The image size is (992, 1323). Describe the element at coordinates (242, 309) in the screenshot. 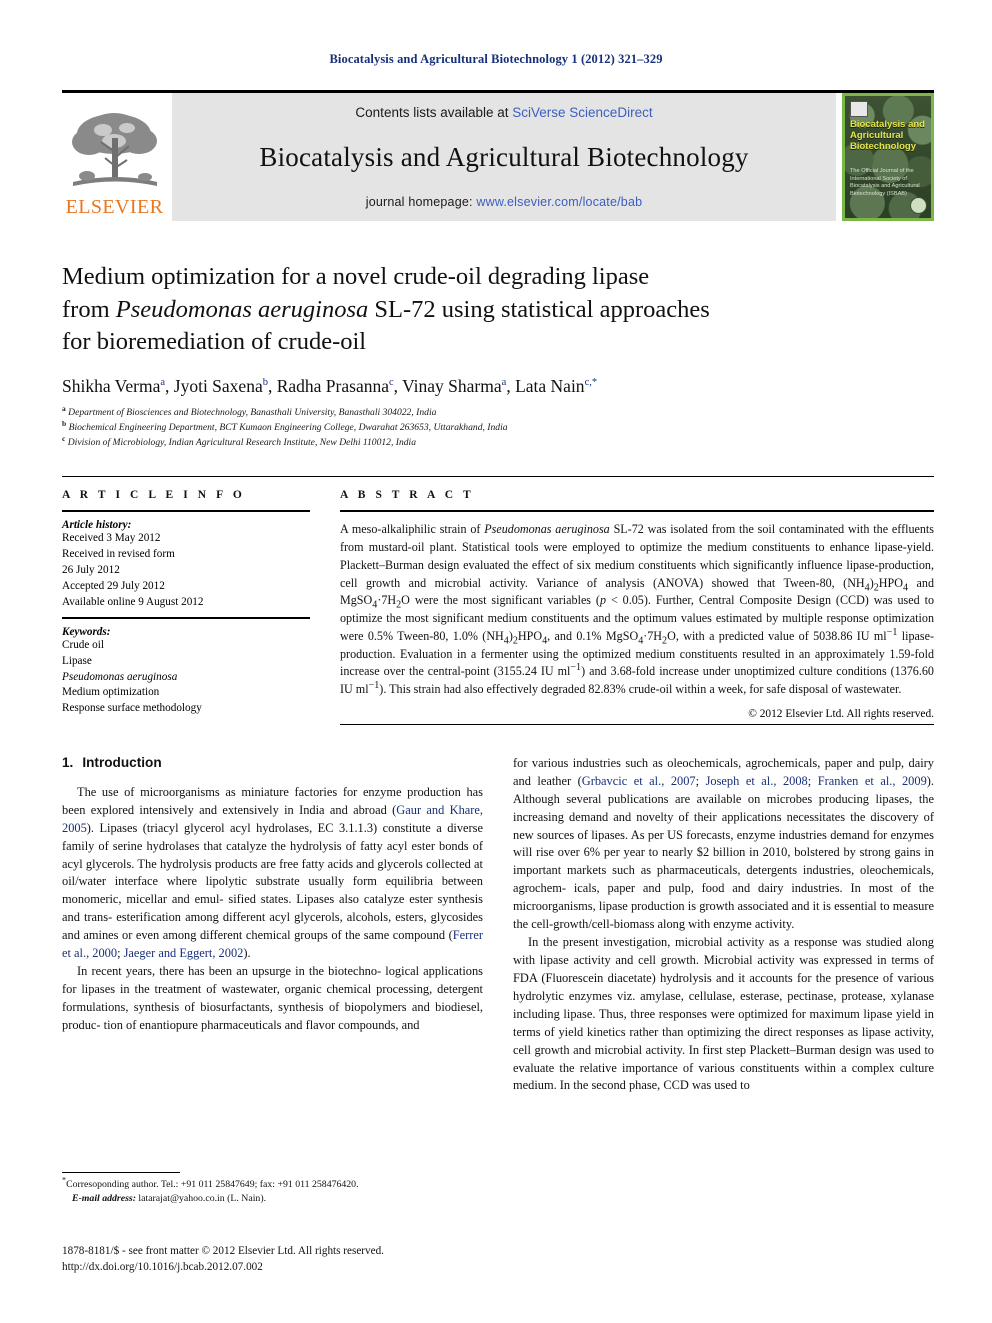

I see `title-organism-name: Pseudomonas aeruginosa` at that location.